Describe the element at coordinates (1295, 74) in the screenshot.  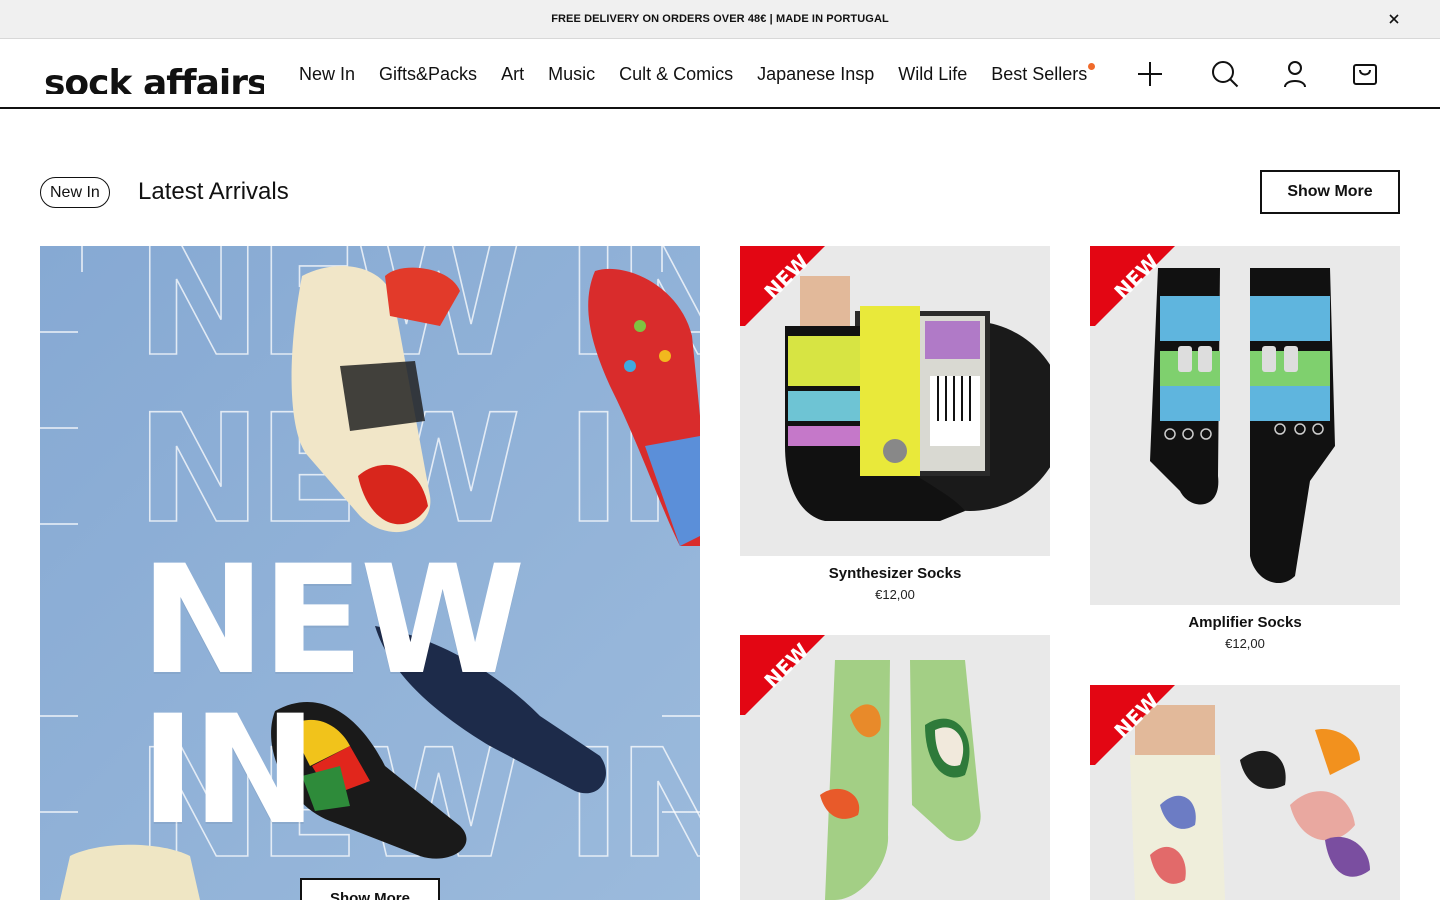
I see `user-icon` at that location.